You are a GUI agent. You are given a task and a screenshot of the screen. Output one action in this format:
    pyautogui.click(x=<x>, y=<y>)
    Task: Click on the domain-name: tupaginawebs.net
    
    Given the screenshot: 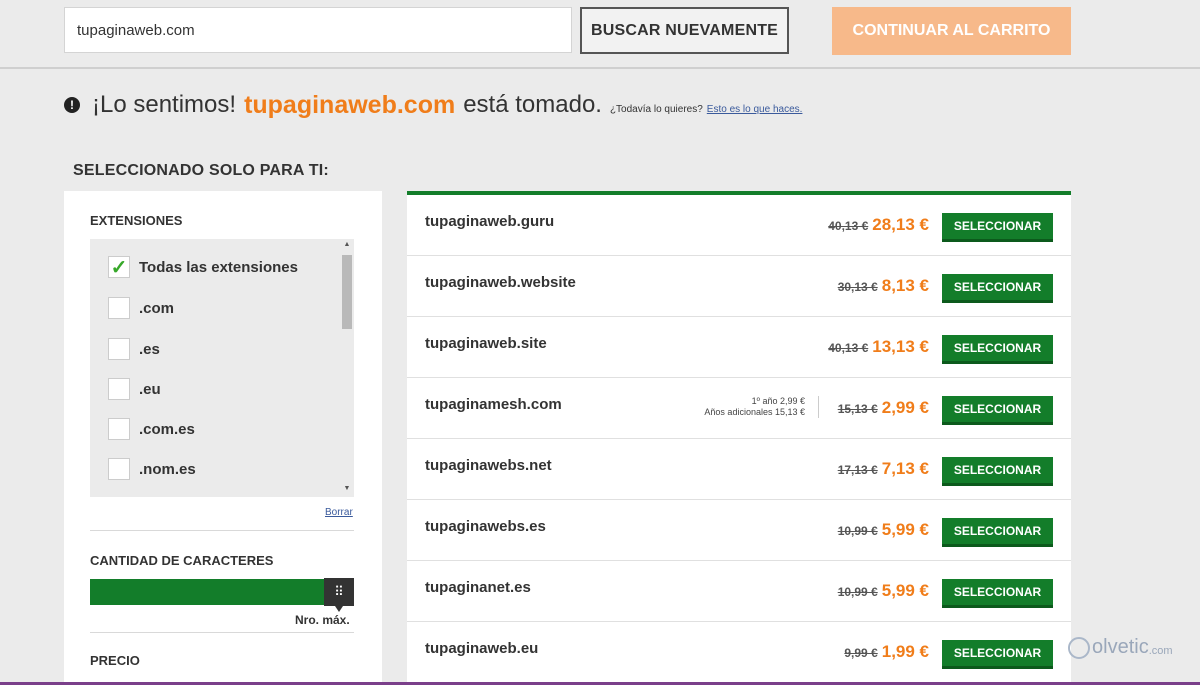 What is the action you would take?
    pyautogui.click(x=488, y=465)
    